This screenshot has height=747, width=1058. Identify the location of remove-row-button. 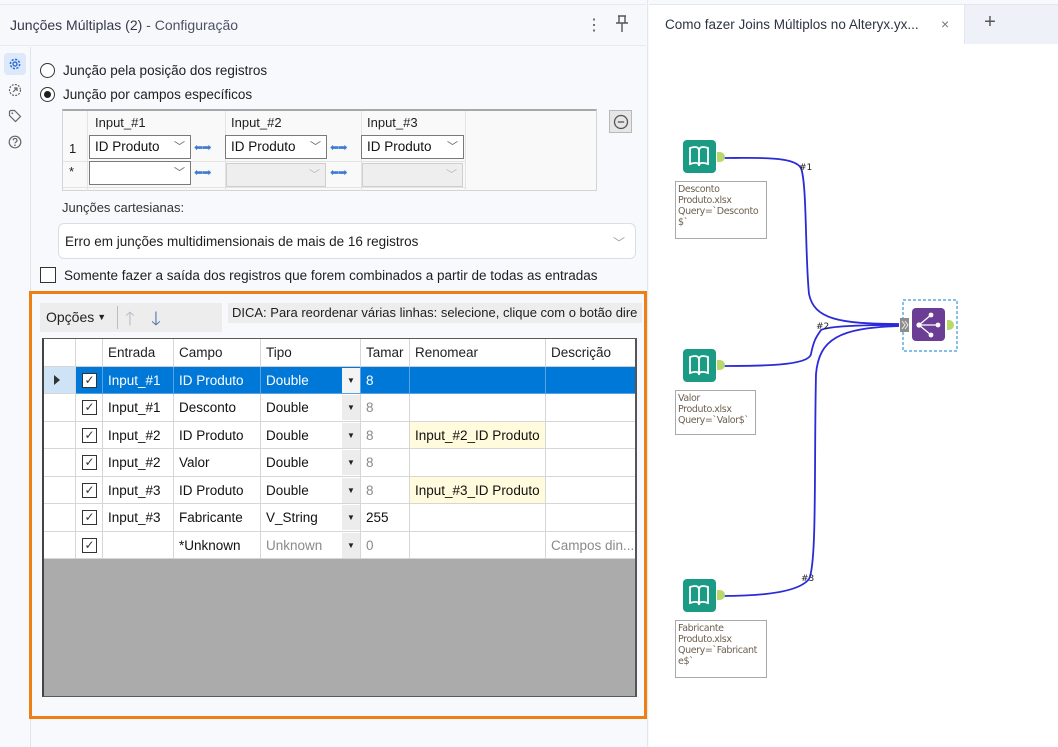
(620, 121).